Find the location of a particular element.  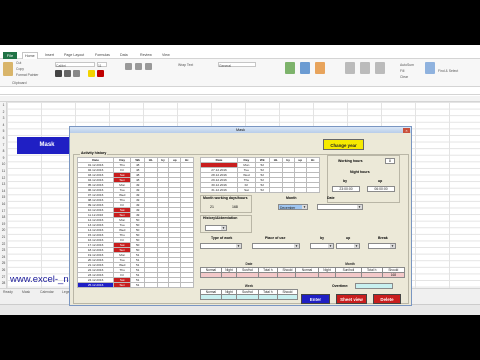

table-cell: 52 is located at coordinates (262, 190).